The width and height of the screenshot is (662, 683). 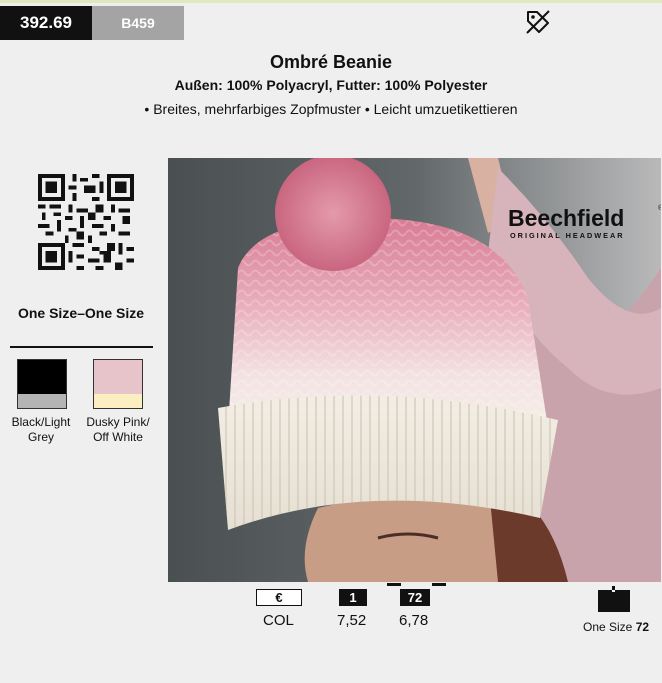 What do you see at coordinates (331, 1) in the screenshot?
I see `top-accent-line` at bounding box center [331, 1].